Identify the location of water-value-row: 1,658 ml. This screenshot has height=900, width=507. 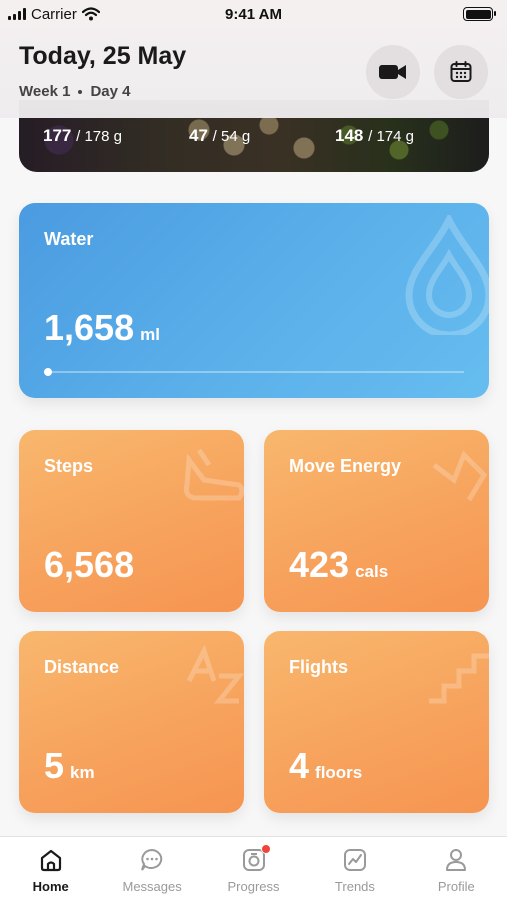
(102, 328).